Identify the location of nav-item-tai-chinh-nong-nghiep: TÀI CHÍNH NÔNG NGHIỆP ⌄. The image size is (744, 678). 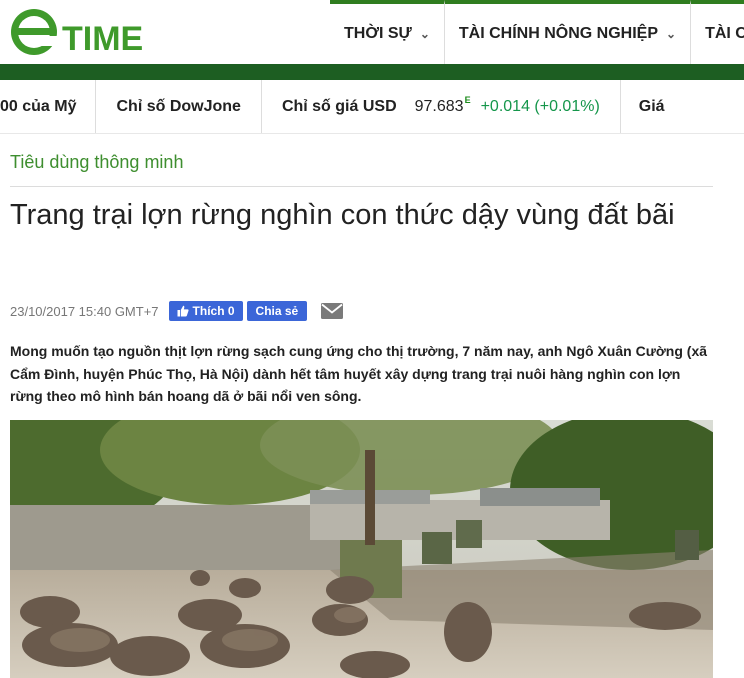
(567, 32).